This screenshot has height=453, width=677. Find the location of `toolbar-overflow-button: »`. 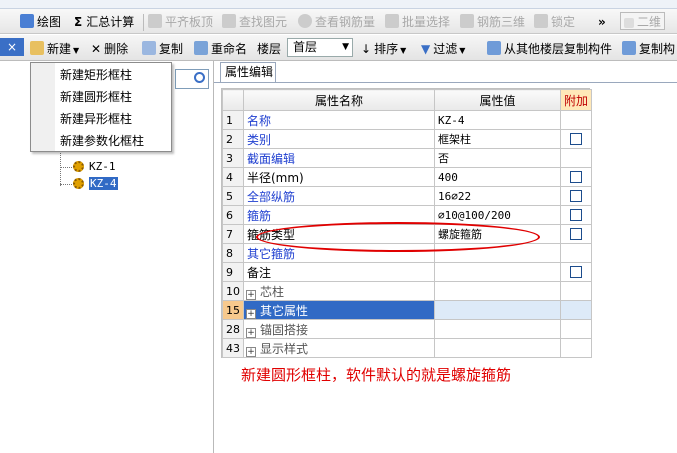

toolbar-overflow-button: » is located at coordinates (602, 22).